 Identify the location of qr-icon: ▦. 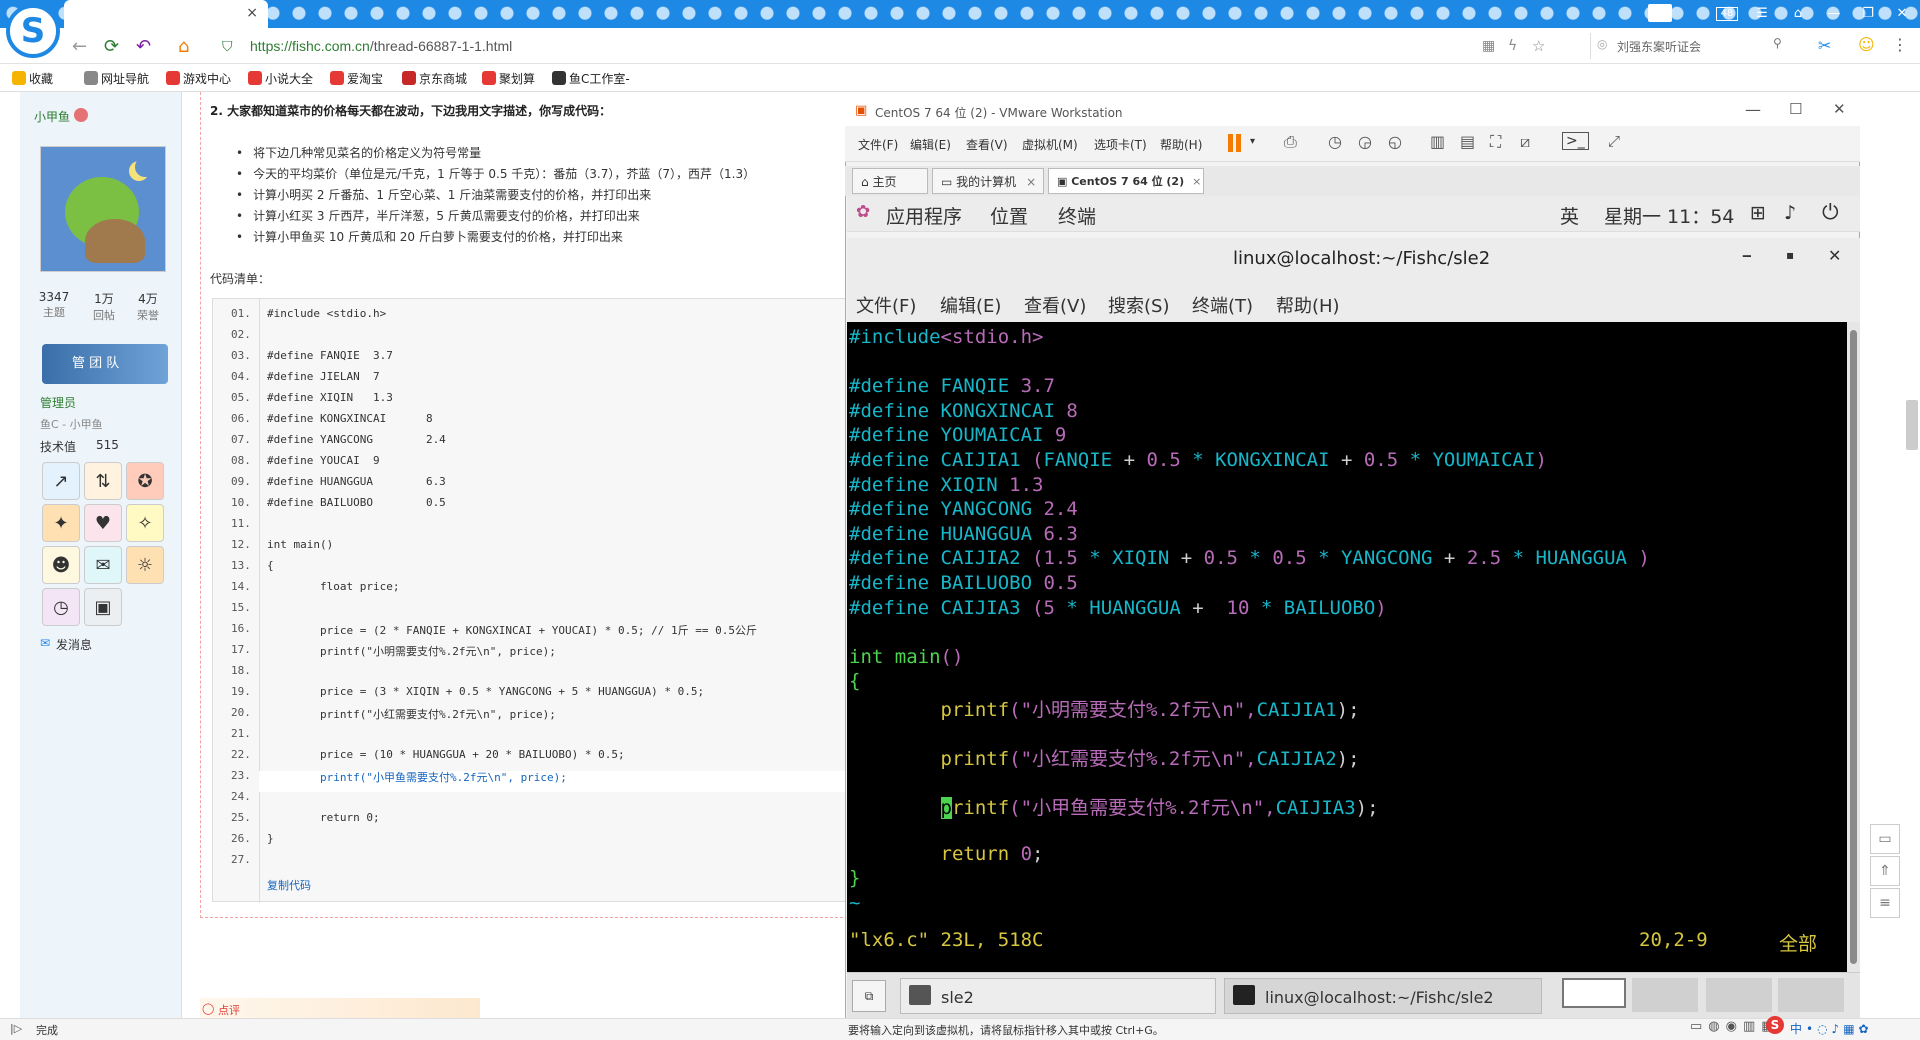
(1488, 46).